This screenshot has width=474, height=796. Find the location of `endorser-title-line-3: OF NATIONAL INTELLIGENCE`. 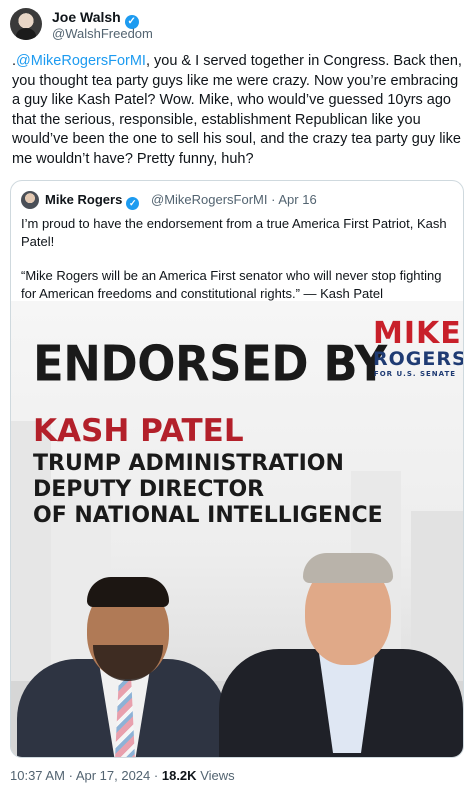

endorser-title-line-3: OF NATIONAL INTELLIGENCE is located at coordinates (208, 515).